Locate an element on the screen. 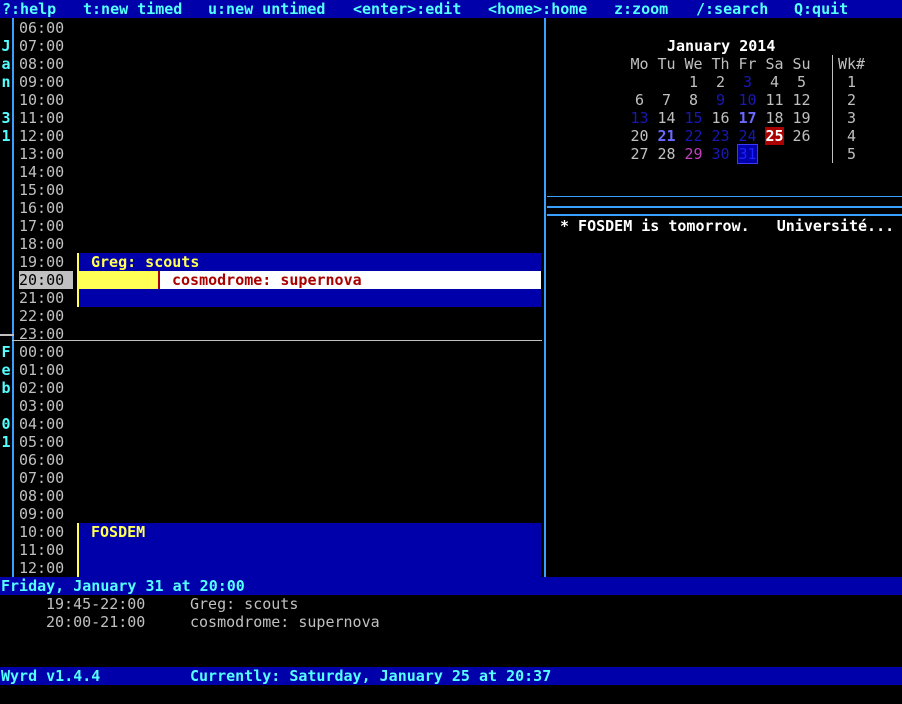 The image size is (902, 704). calendar-day: 11 is located at coordinates (774, 100).